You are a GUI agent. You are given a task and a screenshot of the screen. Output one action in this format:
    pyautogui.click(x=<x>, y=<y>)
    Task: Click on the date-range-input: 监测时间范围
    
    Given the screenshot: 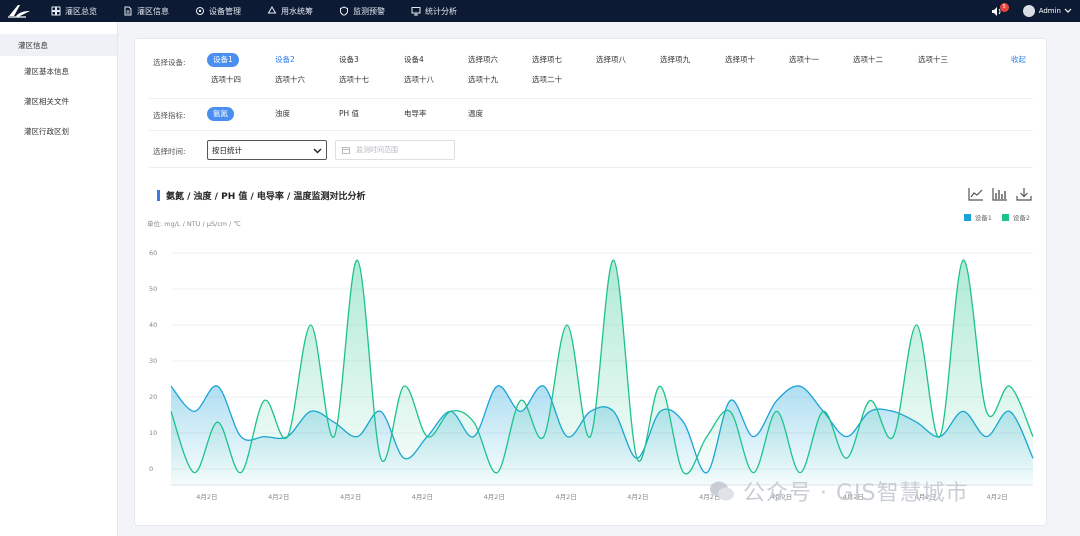 What is the action you would take?
    pyautogui.click(x=395, y=150)
    